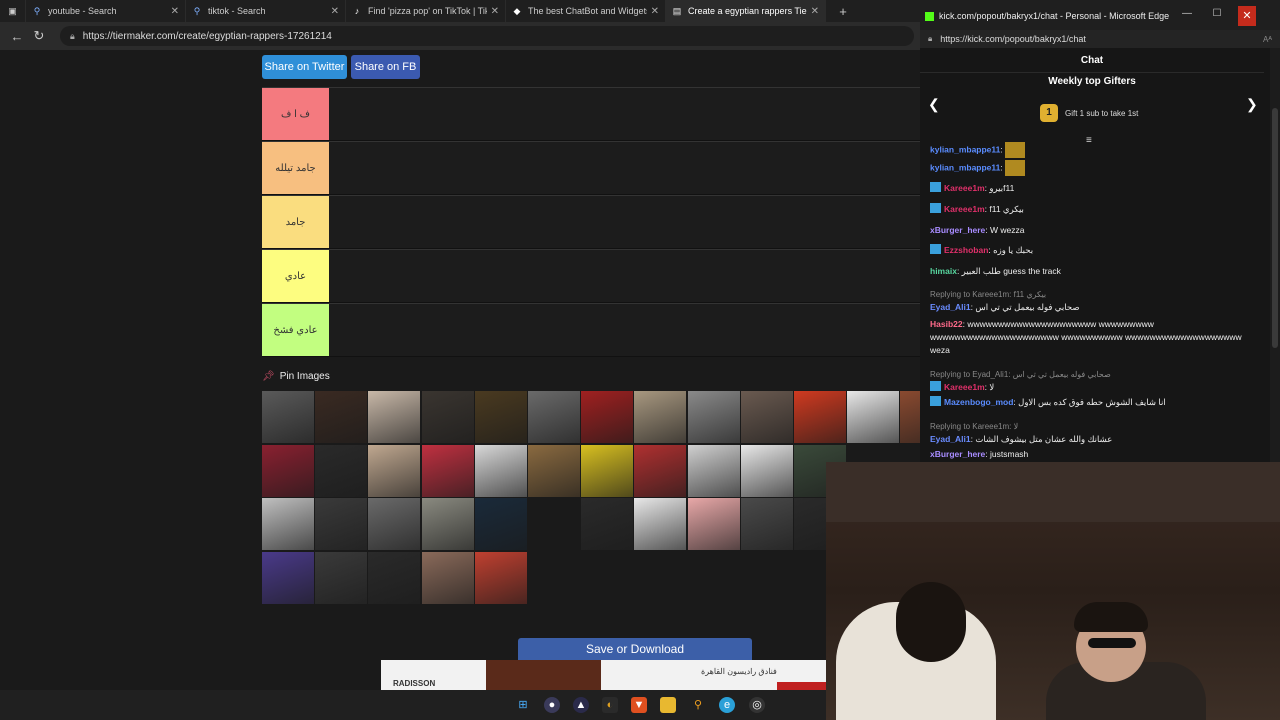 This screenshot has height=720, width=1280. Describe the element at coordinates (801, 686) in the screenshot. I see `ad-button` at that location.